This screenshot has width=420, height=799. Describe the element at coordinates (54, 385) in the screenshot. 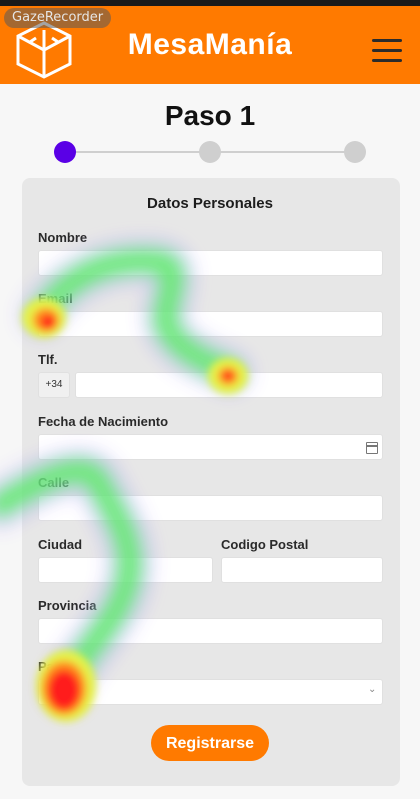

I see `phone-prefix: +34` at that location.